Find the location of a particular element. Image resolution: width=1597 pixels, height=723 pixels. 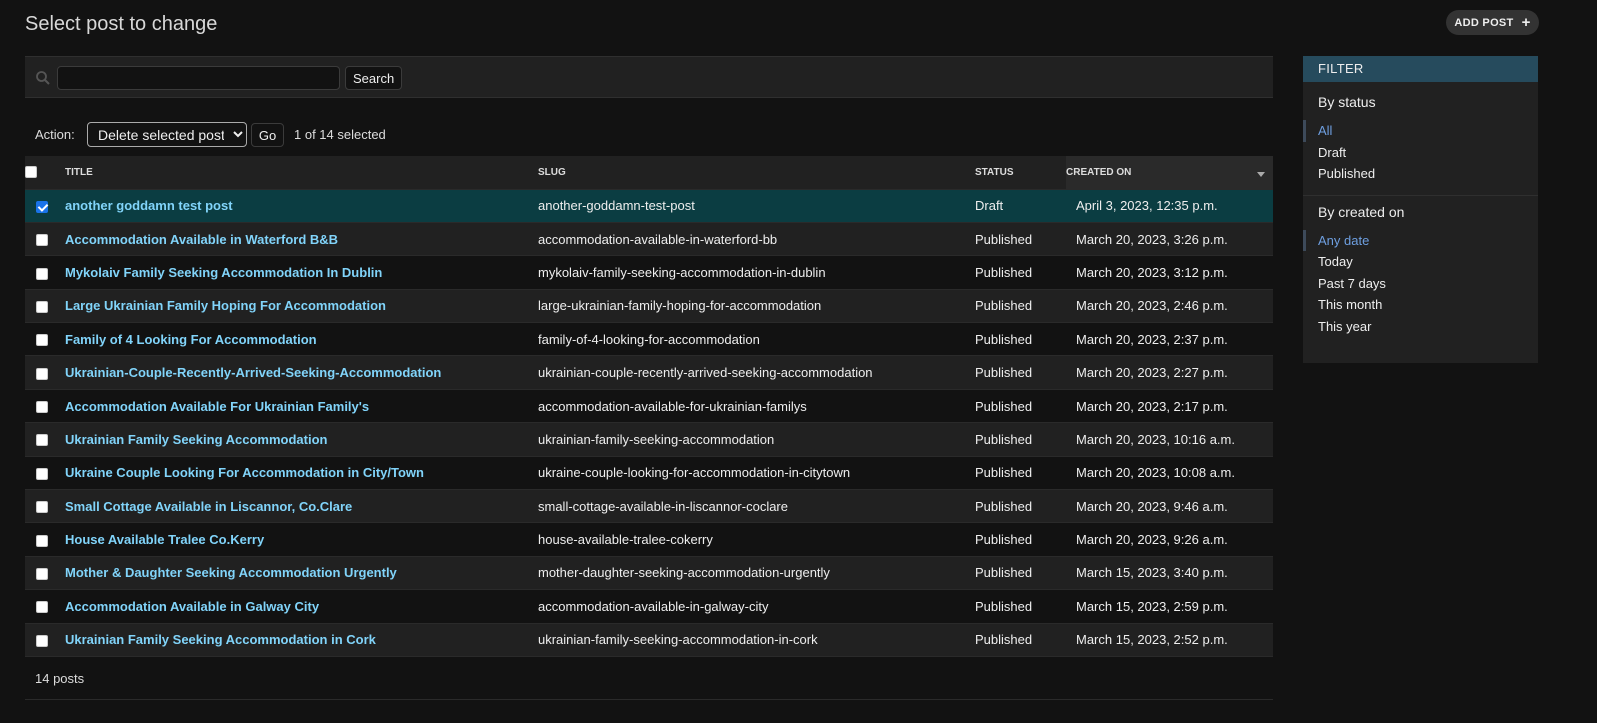

slug-cell: ukrainian-family-seeking-accommodation is located at coordinates (756, 439).